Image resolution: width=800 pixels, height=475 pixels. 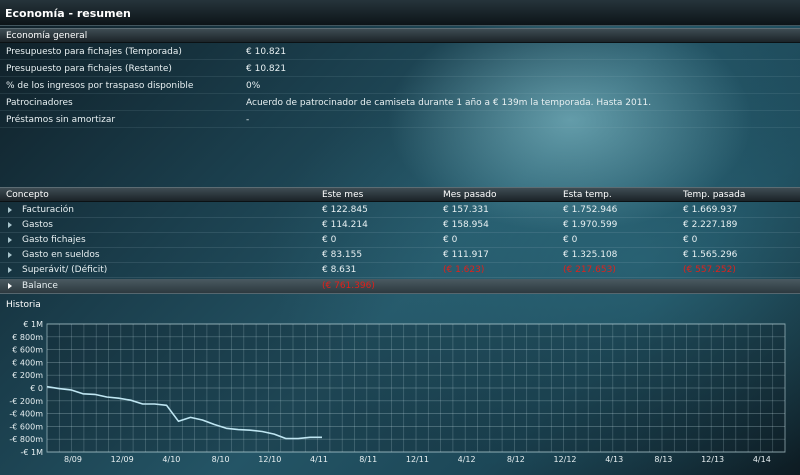 What do you see at coordinates (39, 103) in the screenshot?
I see `info-label: Patrocinadores` at bounding box center [39, 103].